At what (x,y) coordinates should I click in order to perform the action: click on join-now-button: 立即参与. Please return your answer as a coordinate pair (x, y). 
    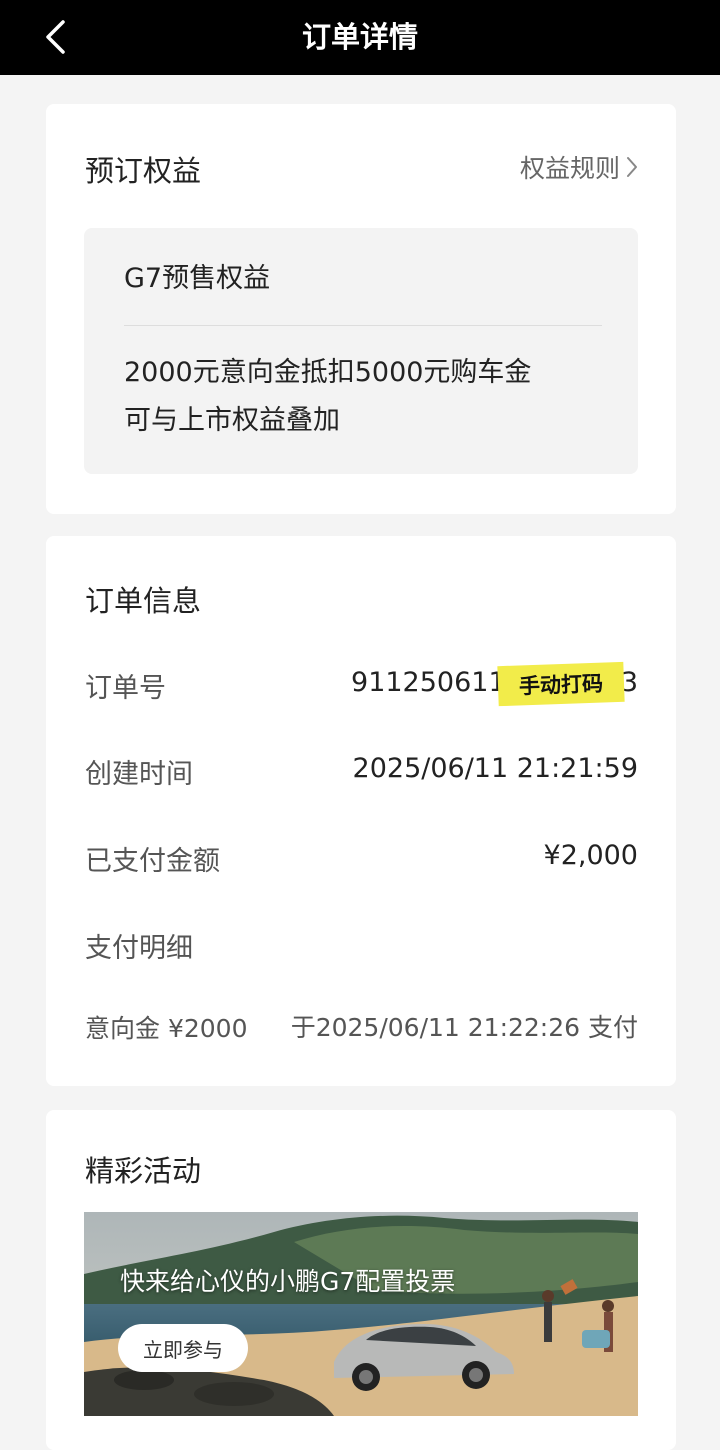
    Looking at the image, I should click on (183, 1348).